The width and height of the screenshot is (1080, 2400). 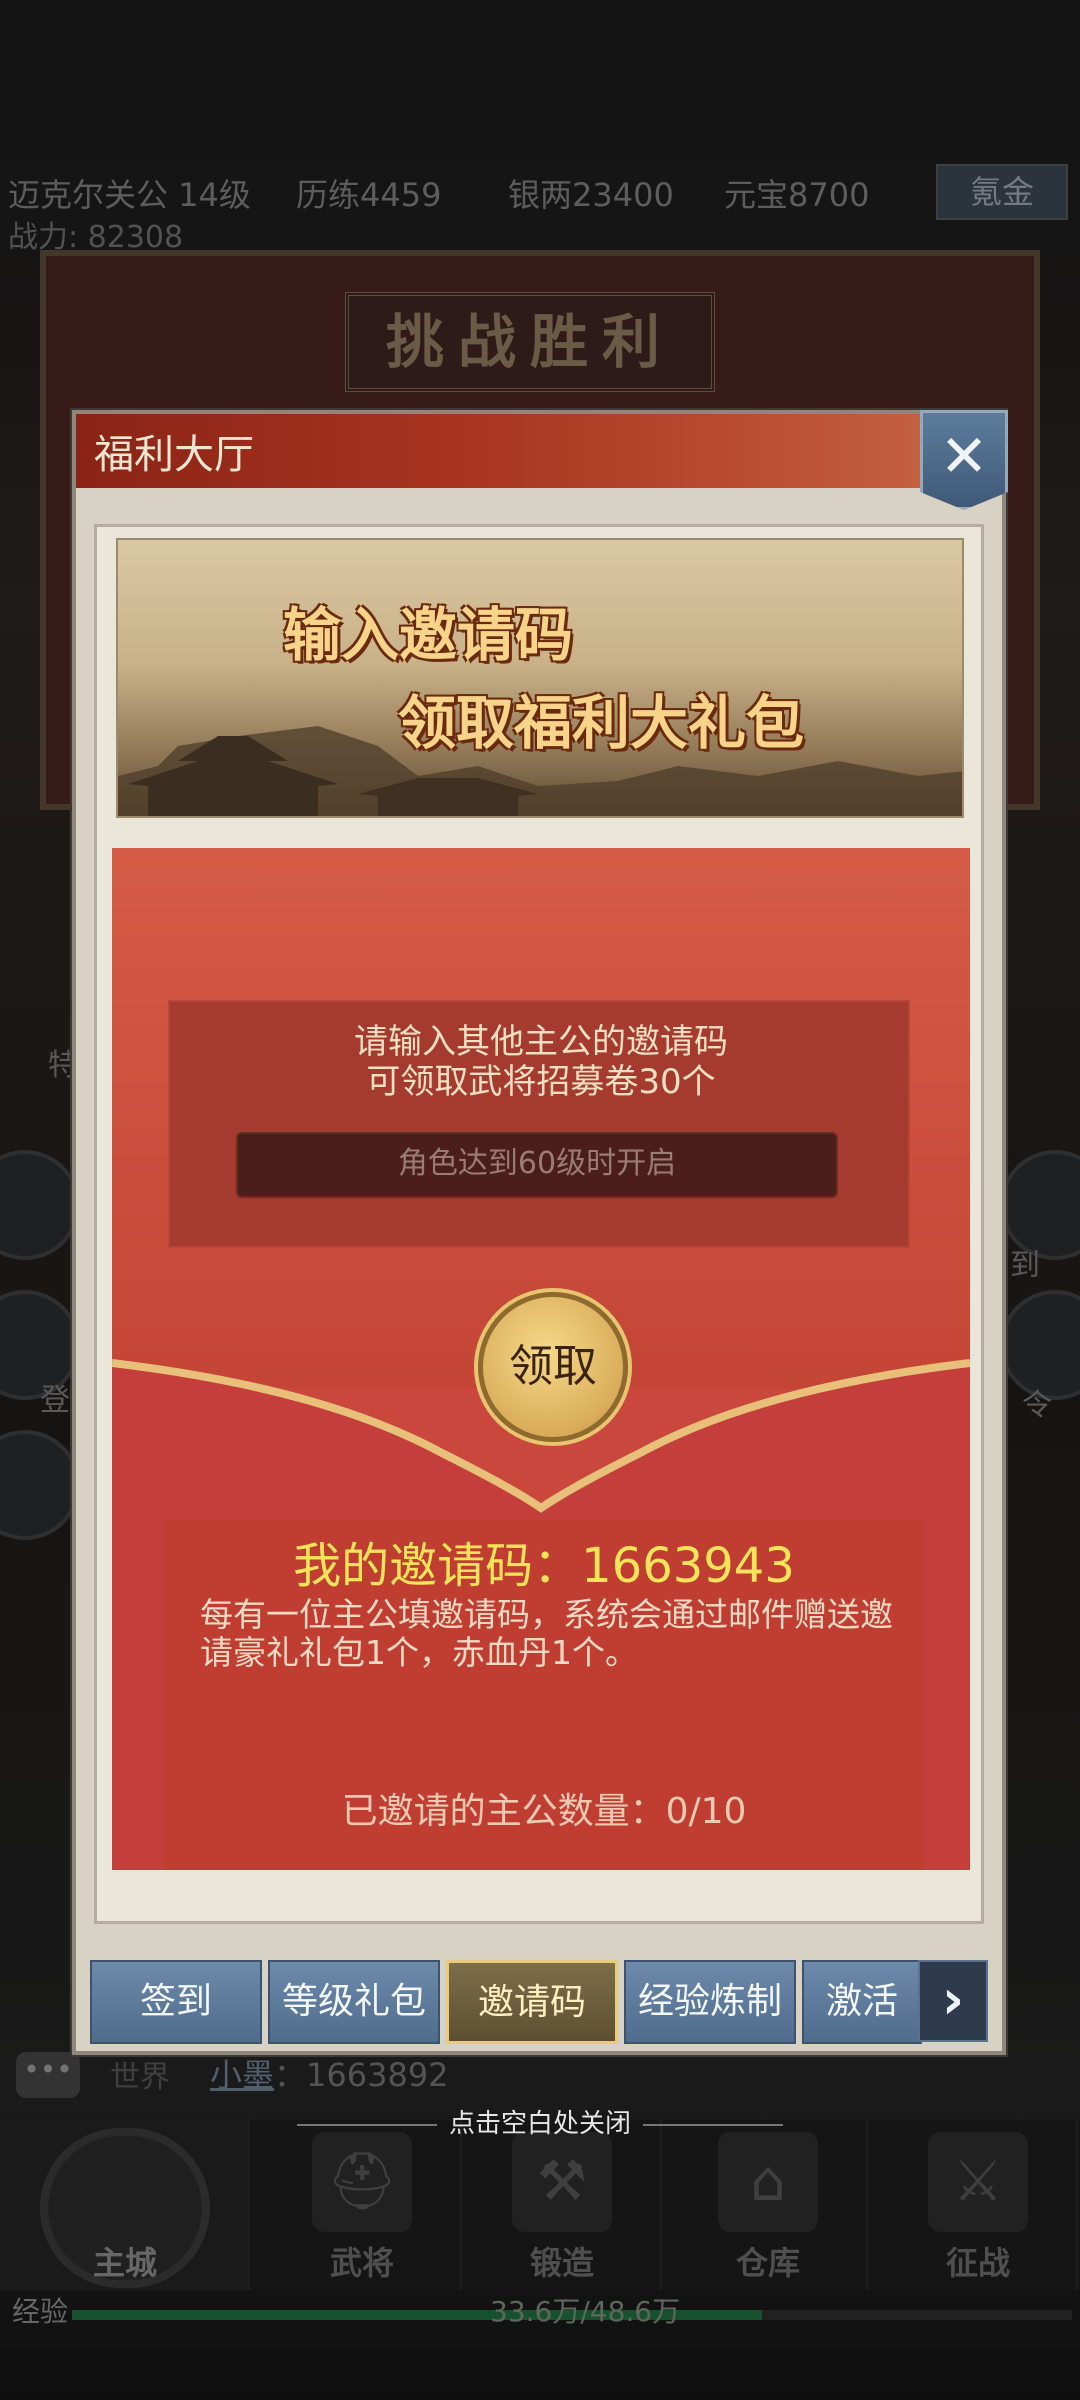 I want to click on tabs-next-button: ›, so click(x=953, y=2001).